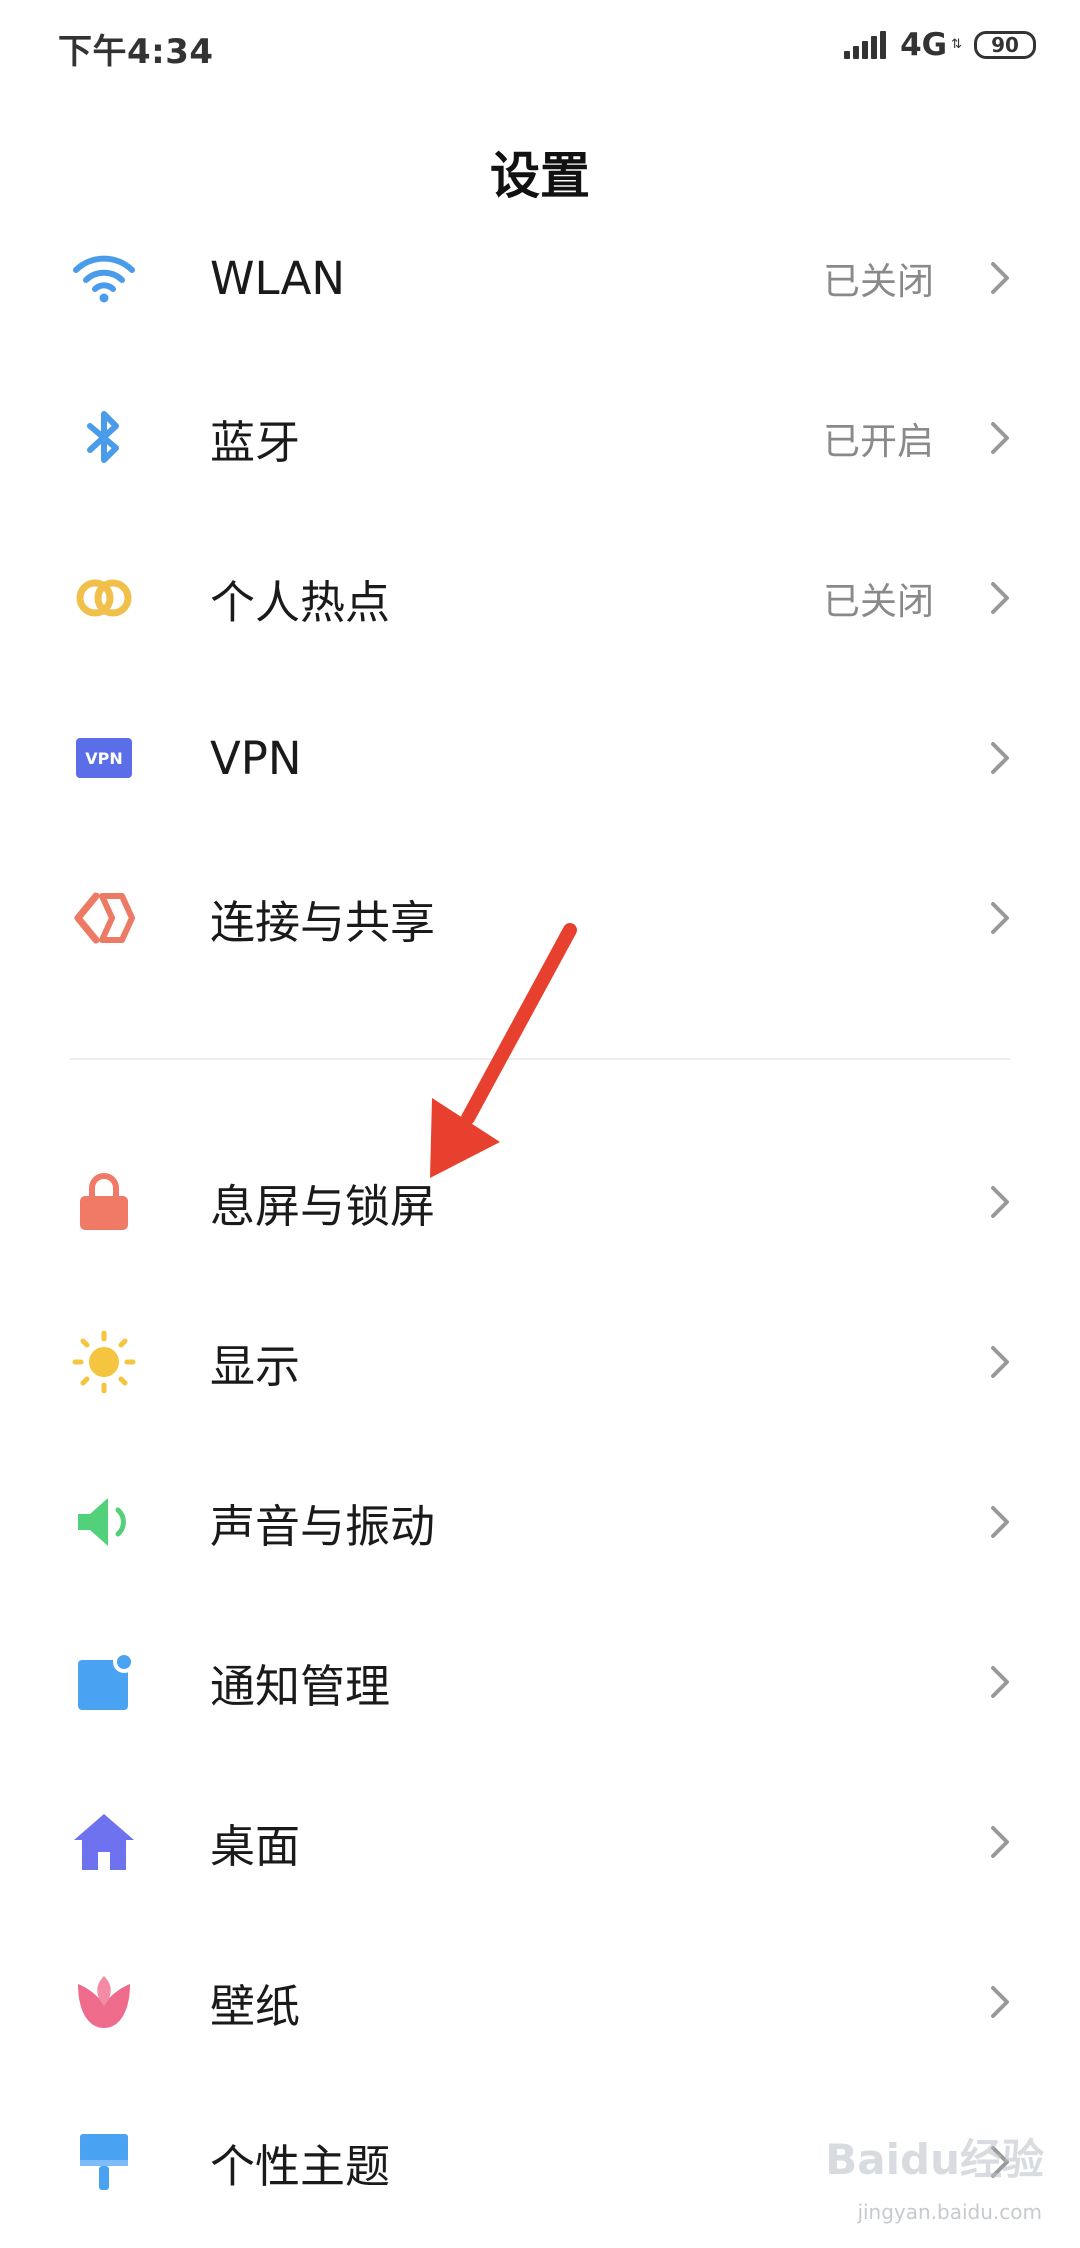 This screenshot has width=1080, height=2248. What do you see at coordinates (104, 918) in the screenshot?
I see `connection-share-icon` at bounding box center [104, 918].